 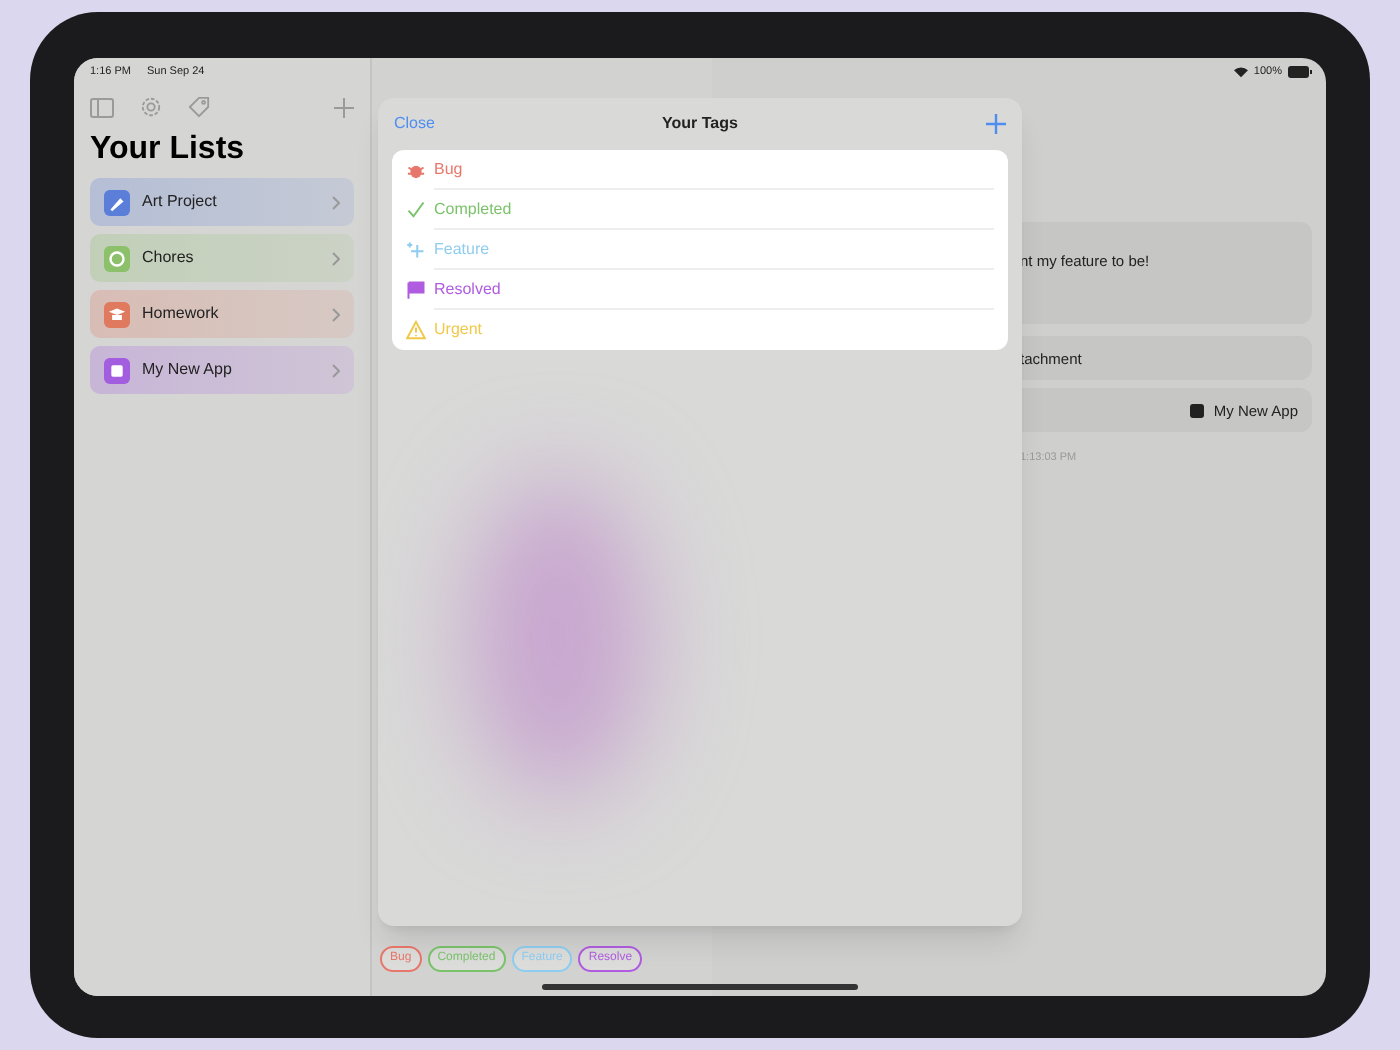 I want to click on sidebar-toggle-icon, so click(x=102, y=107).